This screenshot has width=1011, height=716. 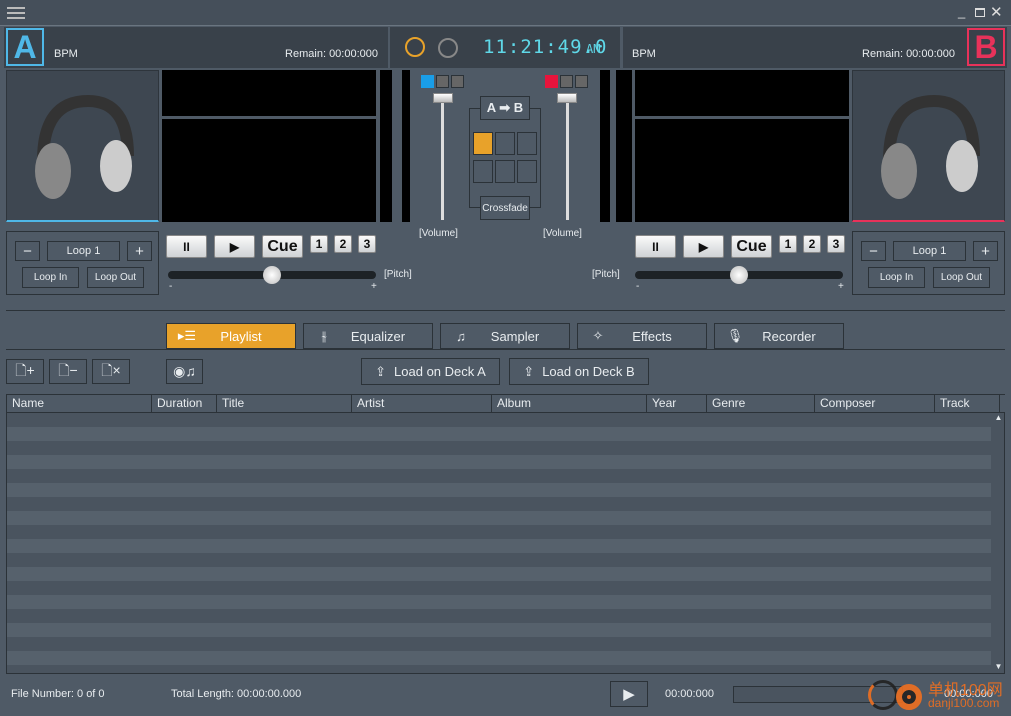 I want to click on deck-b-bpm: BPM, so click(x=644, y=54).